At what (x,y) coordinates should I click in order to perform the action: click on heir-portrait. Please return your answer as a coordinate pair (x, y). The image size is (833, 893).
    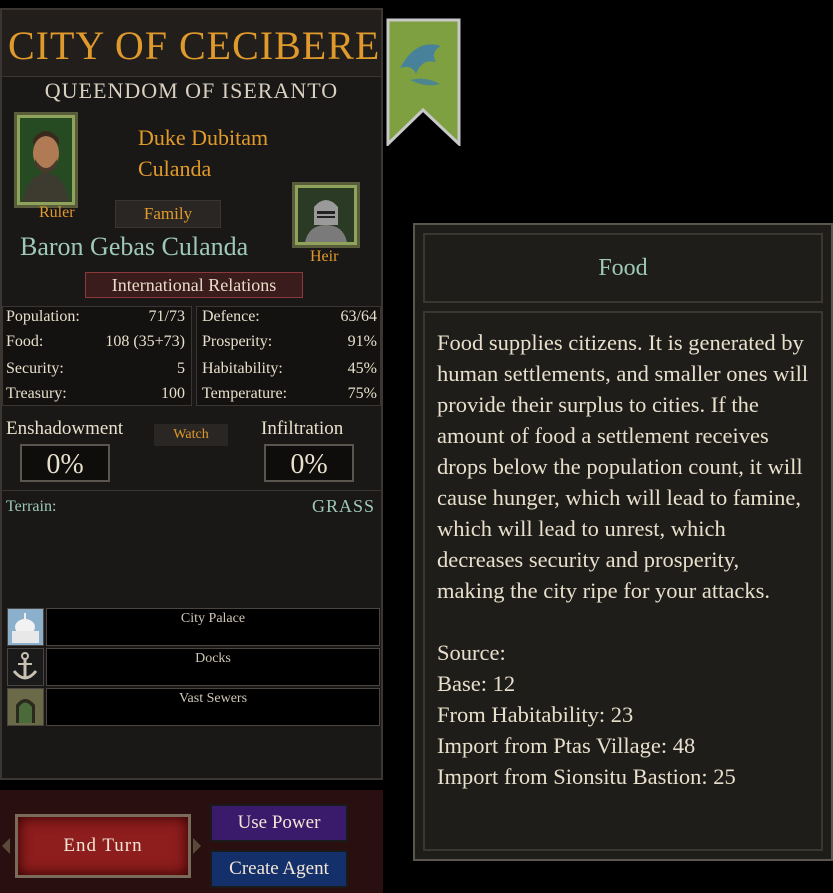
    Looking at the image, I should click on (326, 215).